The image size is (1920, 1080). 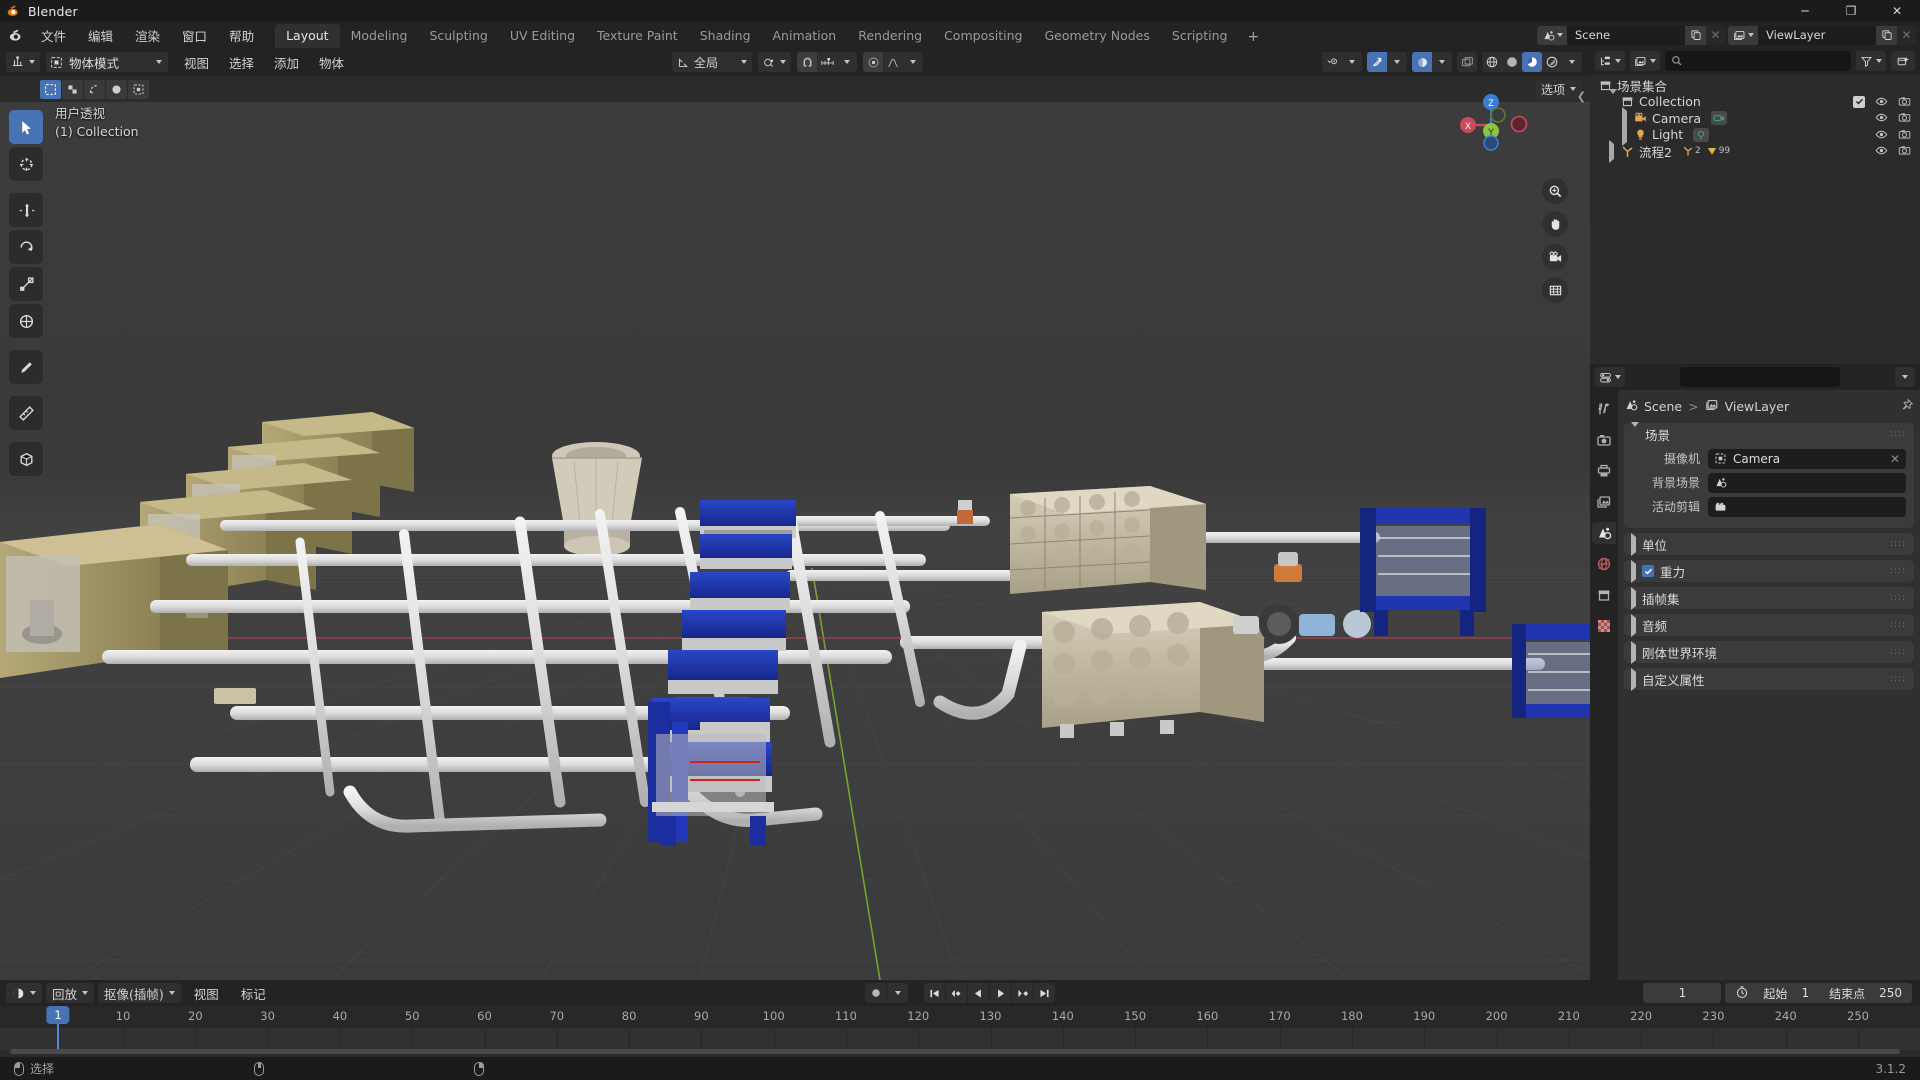 What do you see at coordinates (875, 993) in the screenshot?
I see `record-dot-icon` at bounding box center [875, 993].